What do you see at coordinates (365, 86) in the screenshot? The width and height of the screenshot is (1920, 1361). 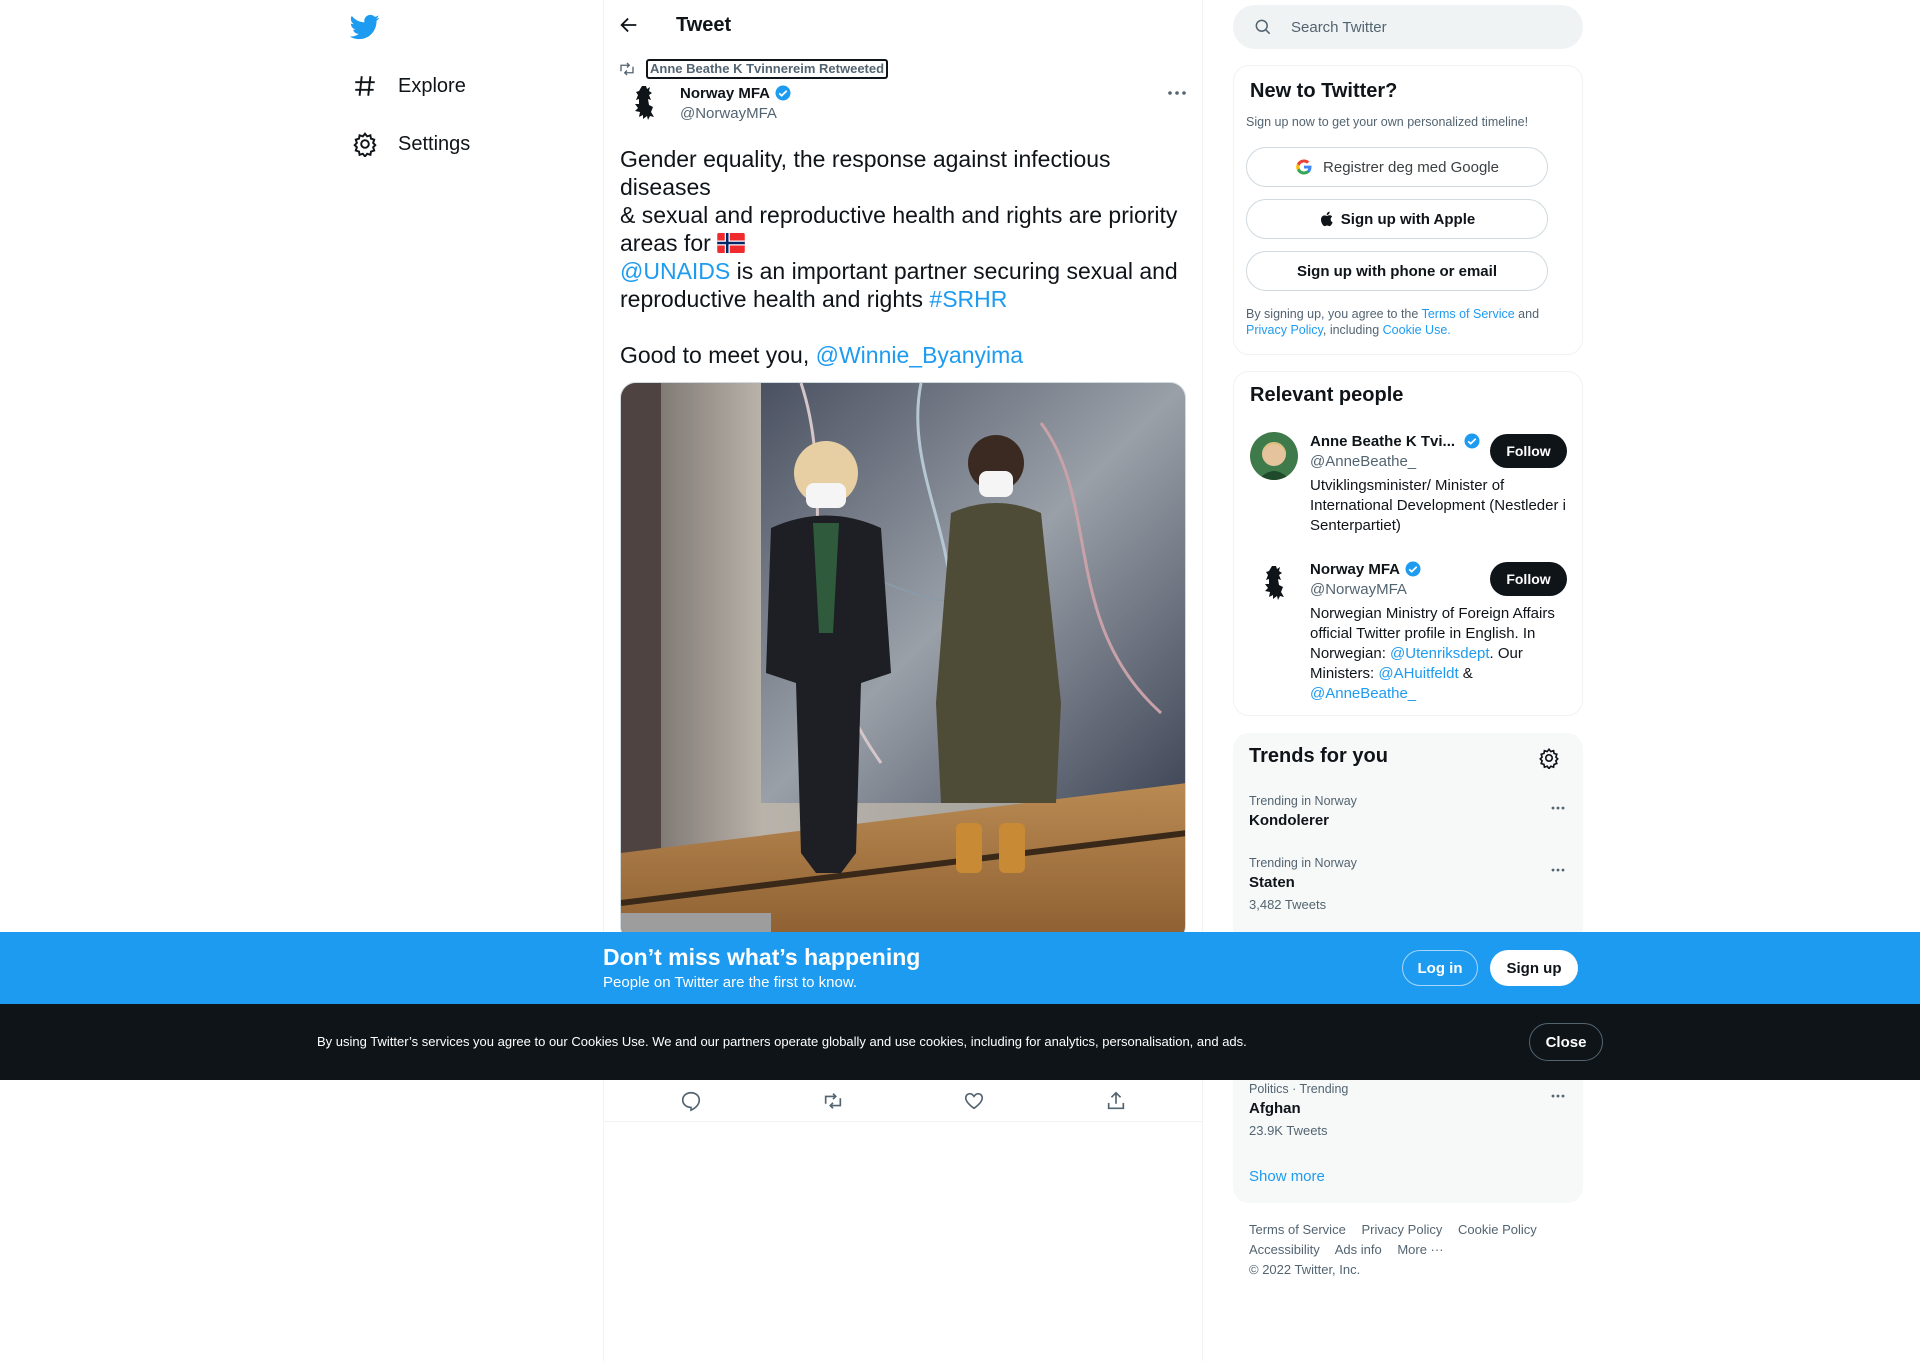 I see `hashtag-icon` at bounding box center [365, 86].